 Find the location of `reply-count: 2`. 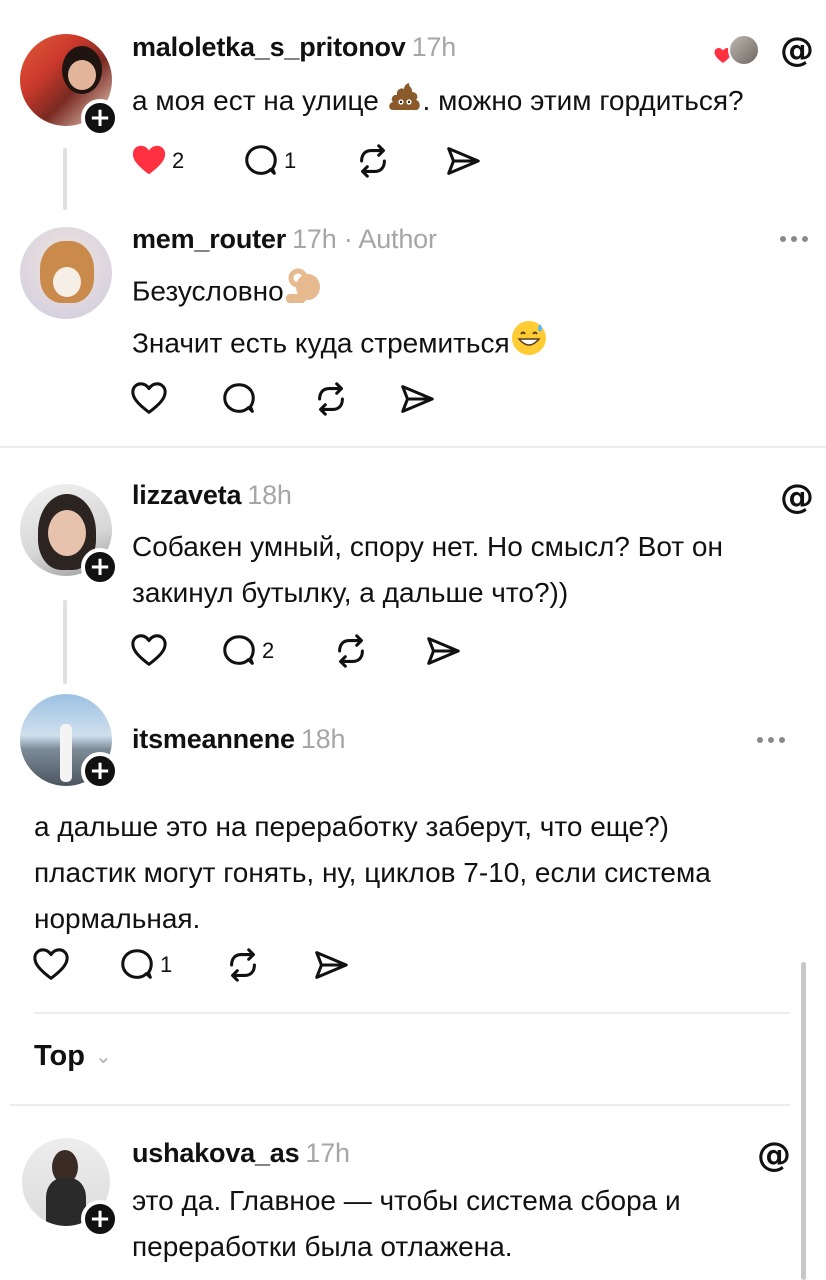

reply-count: 2 is located at coordinates (268, 650).